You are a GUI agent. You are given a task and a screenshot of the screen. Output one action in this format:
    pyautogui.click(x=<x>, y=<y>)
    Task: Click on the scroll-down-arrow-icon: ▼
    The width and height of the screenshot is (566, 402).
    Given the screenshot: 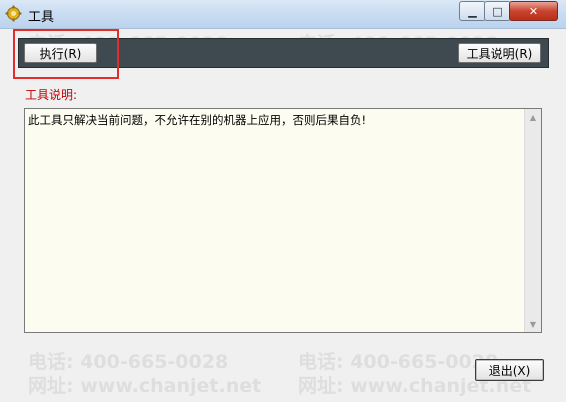 What is the action you would take?
    pyautogui.click(x=533, y=324)
    